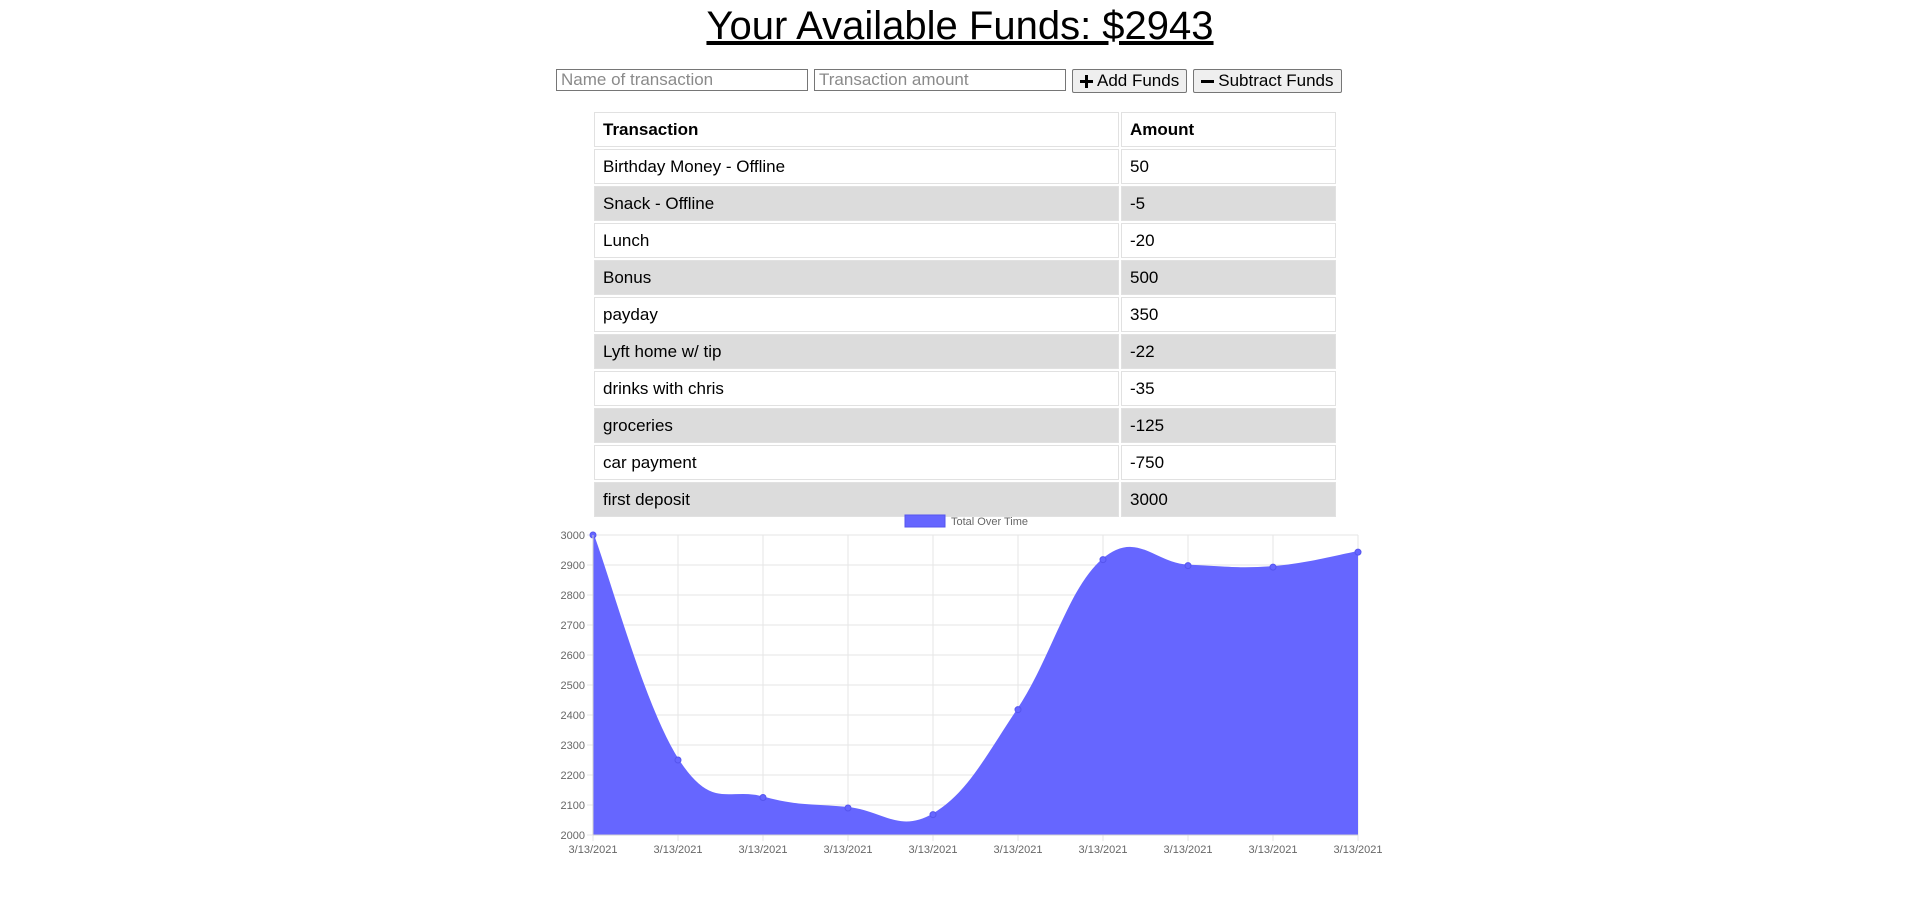 This screenshot has height=902, width=1920. Describe the element at coordinates (1228, 425) in the screenshot. I see `transaction-amount: -125` at that location.